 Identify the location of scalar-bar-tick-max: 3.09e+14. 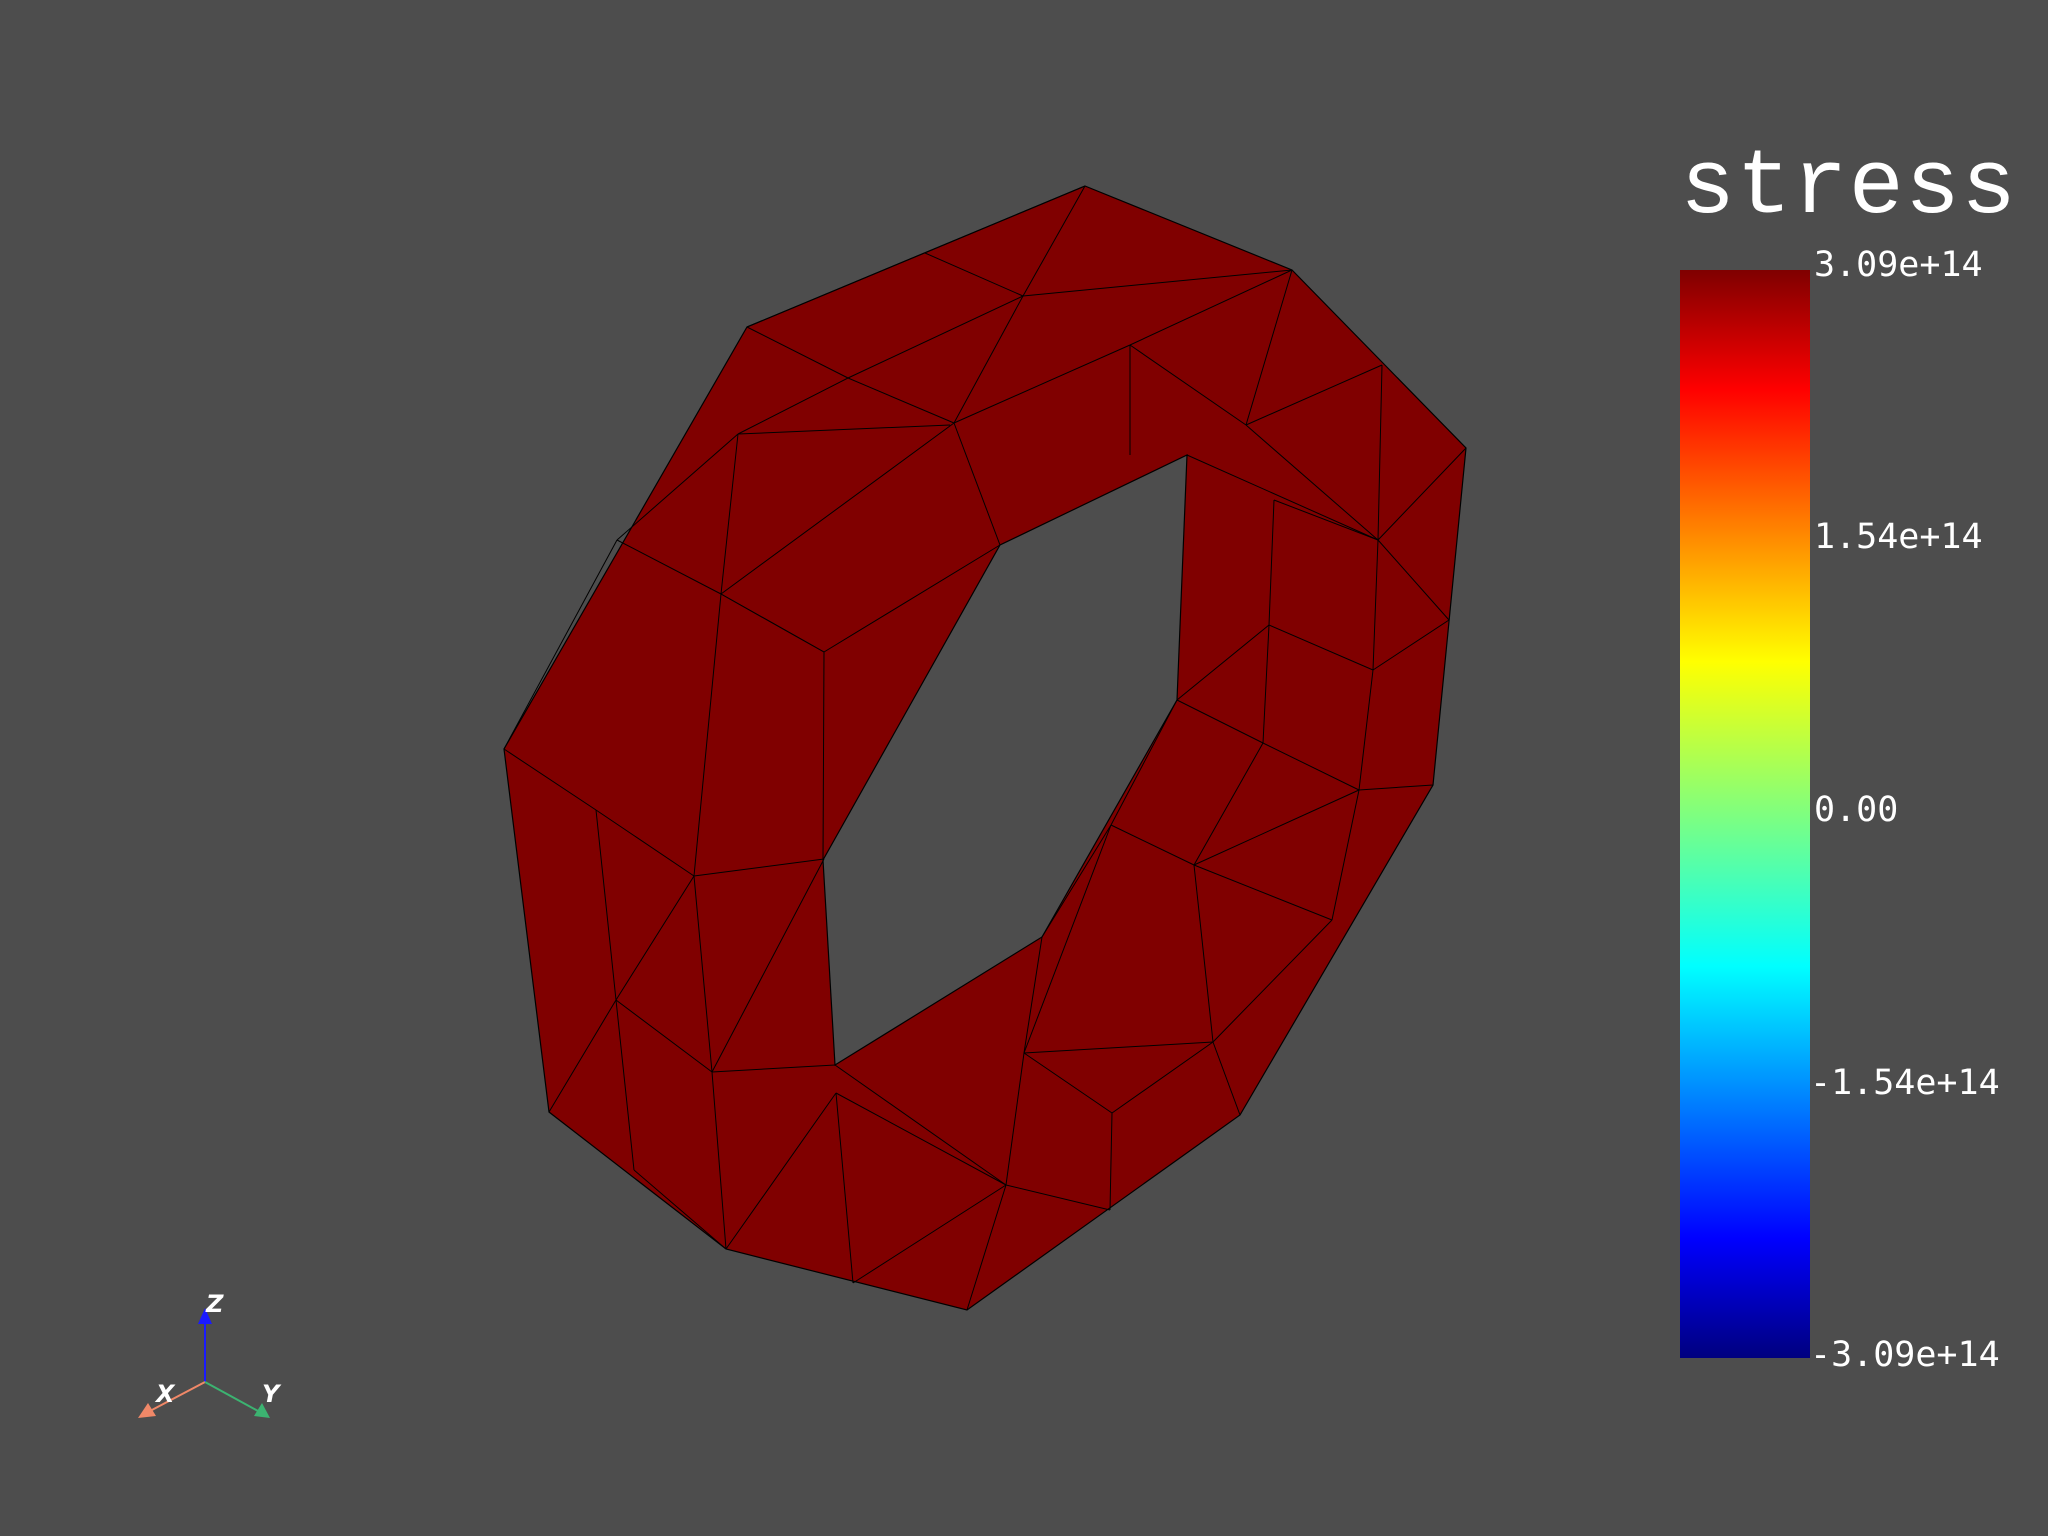
(1898, 265).